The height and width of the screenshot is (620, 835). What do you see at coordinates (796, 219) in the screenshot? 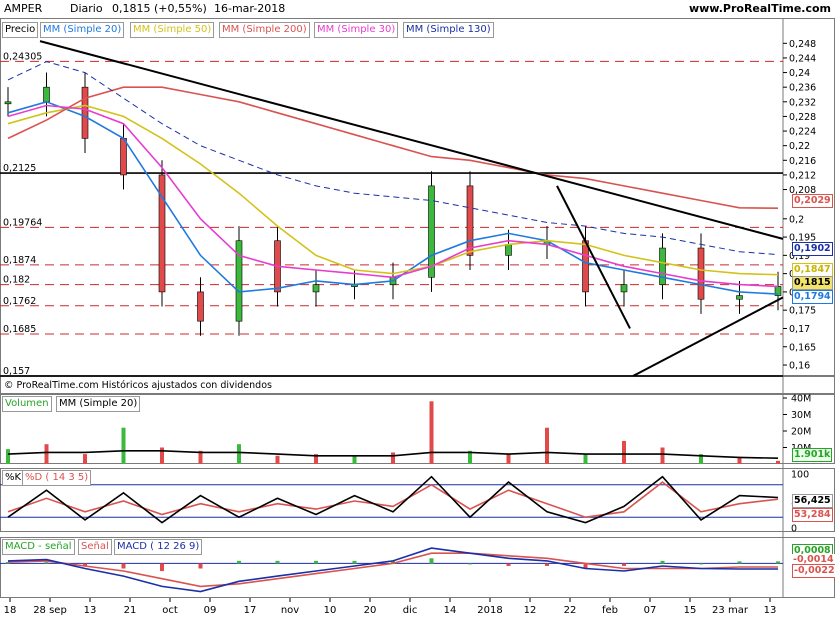
I see `price-axis-label: 0,2` at bounding box center [796, 219].